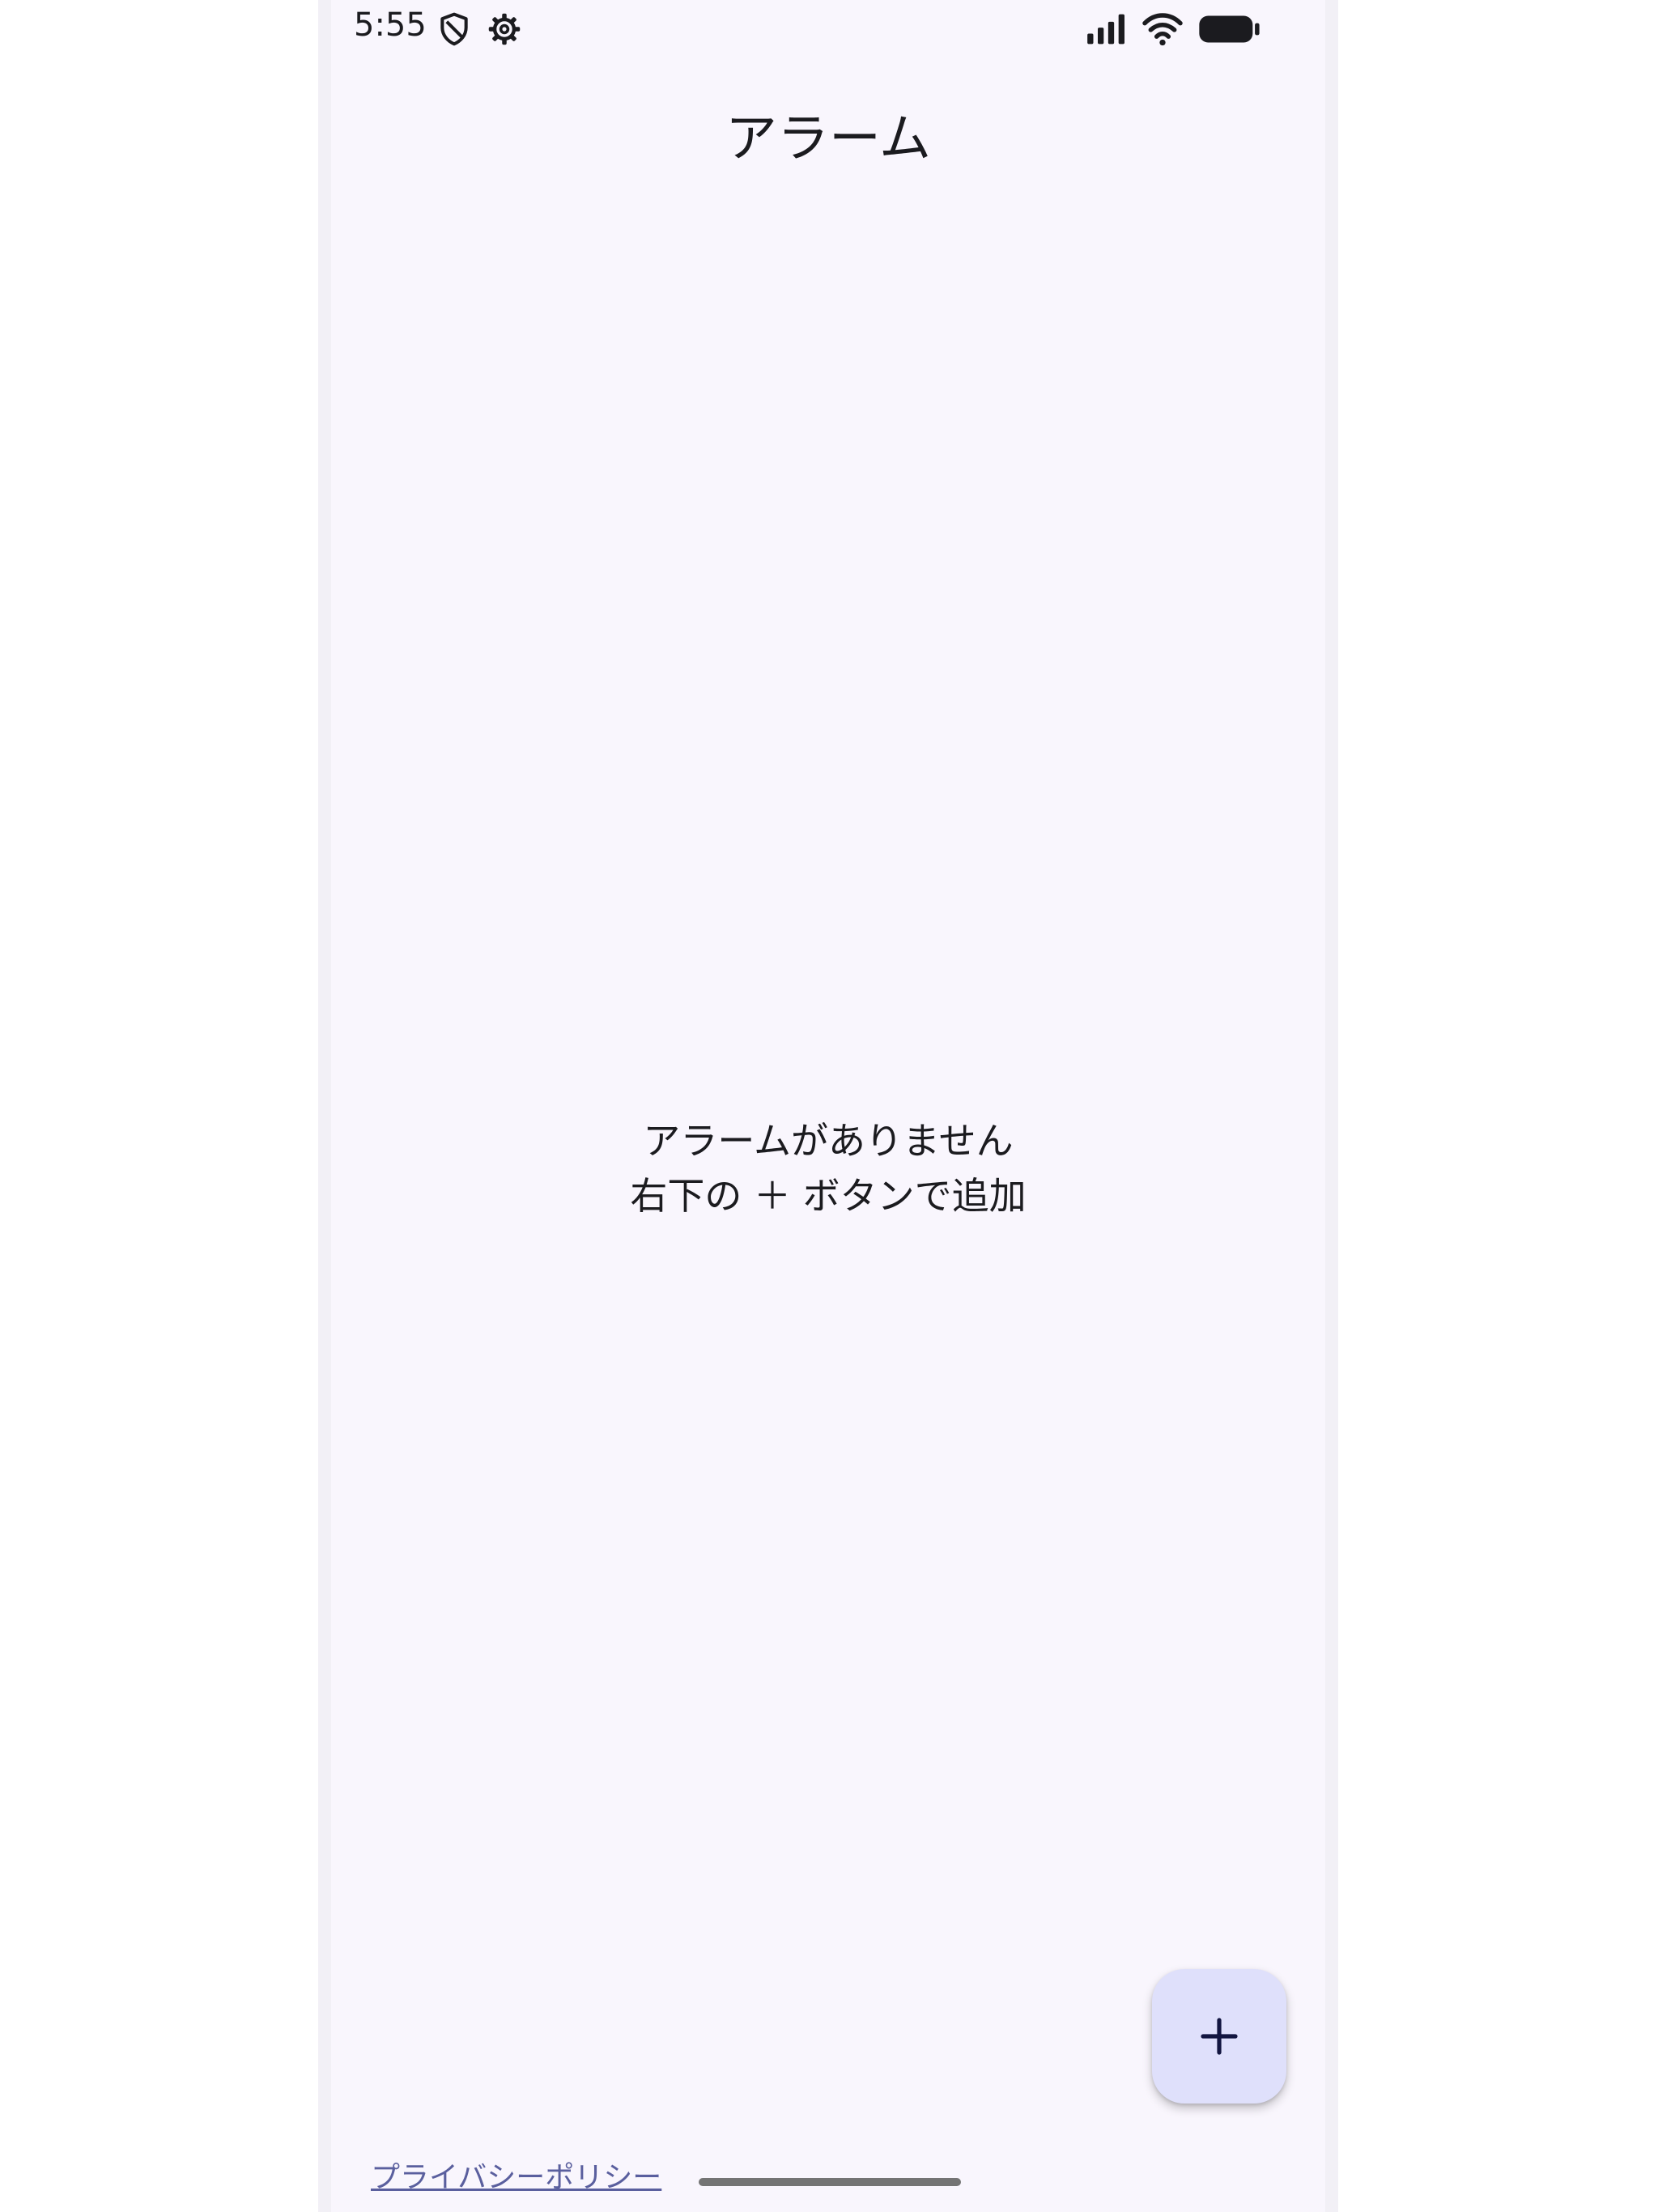  Describe the element at coordinates (390, 25) in the screenshot. I see `status-time: 5:55` at that location.